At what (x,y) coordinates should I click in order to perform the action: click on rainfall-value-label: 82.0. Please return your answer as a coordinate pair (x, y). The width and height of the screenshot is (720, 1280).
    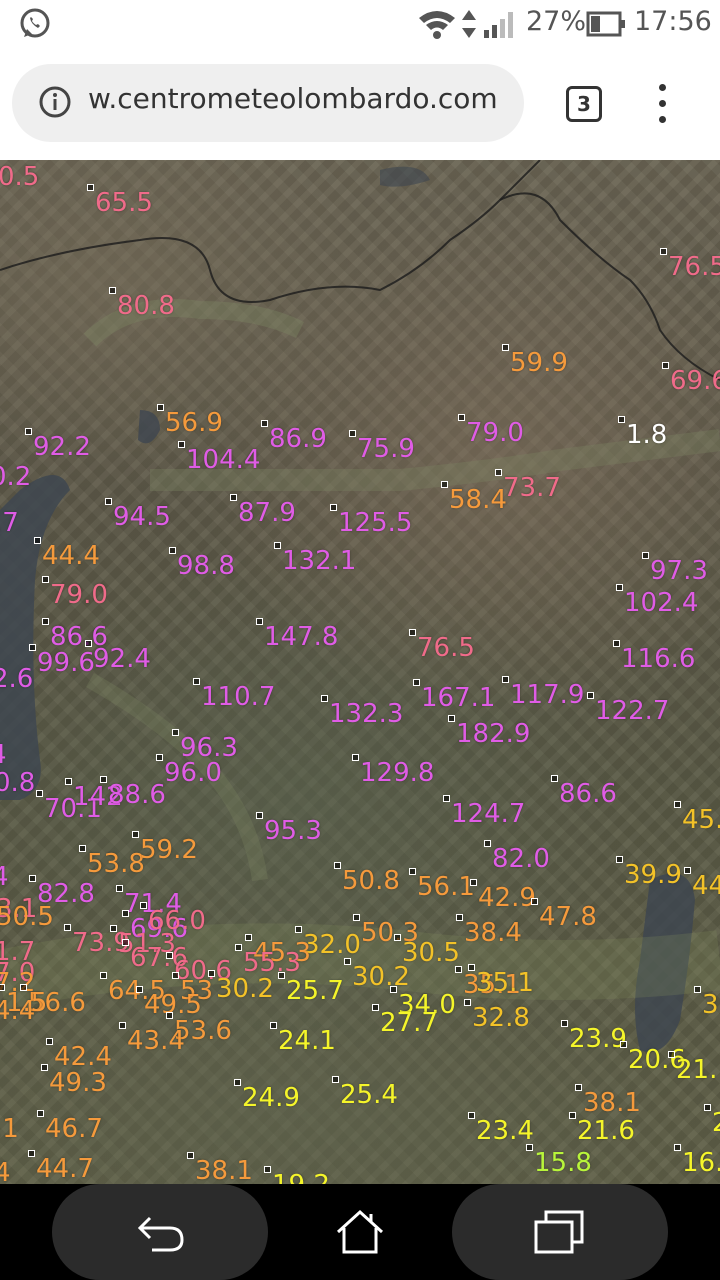
    Looking at the image, I should click on (521, 859).